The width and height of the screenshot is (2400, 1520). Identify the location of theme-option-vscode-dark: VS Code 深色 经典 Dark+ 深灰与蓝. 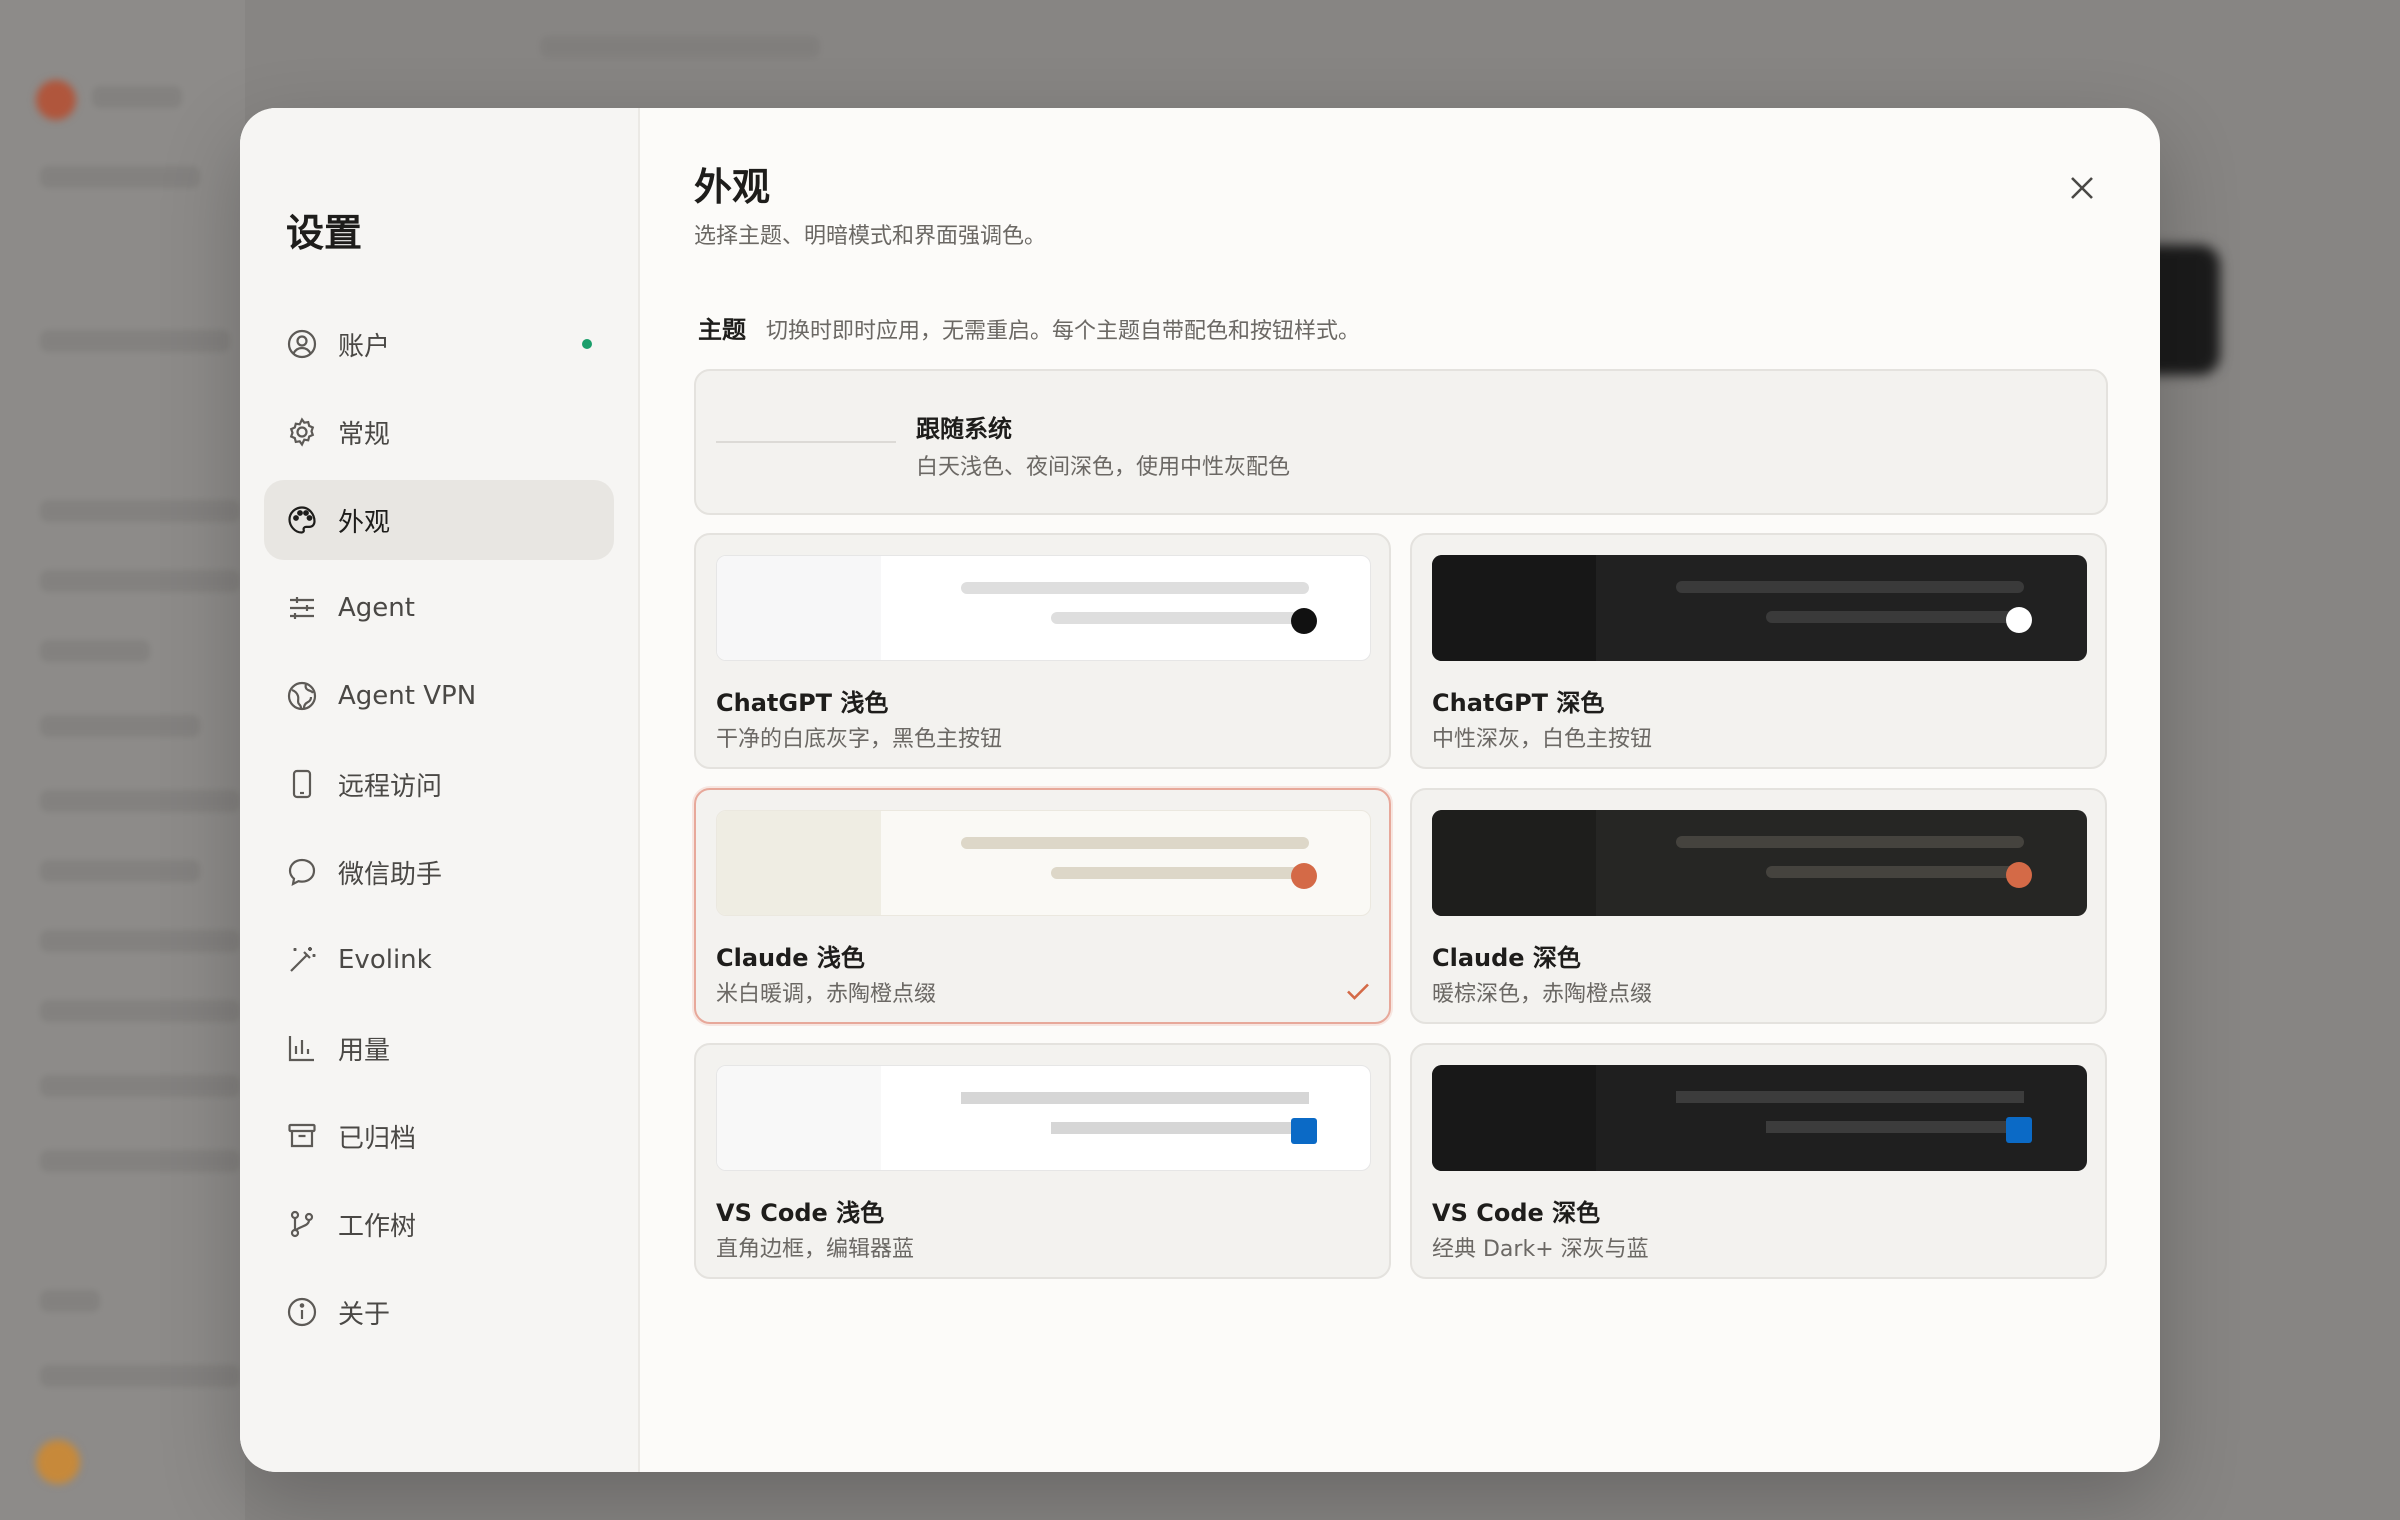
(1758, 1161).